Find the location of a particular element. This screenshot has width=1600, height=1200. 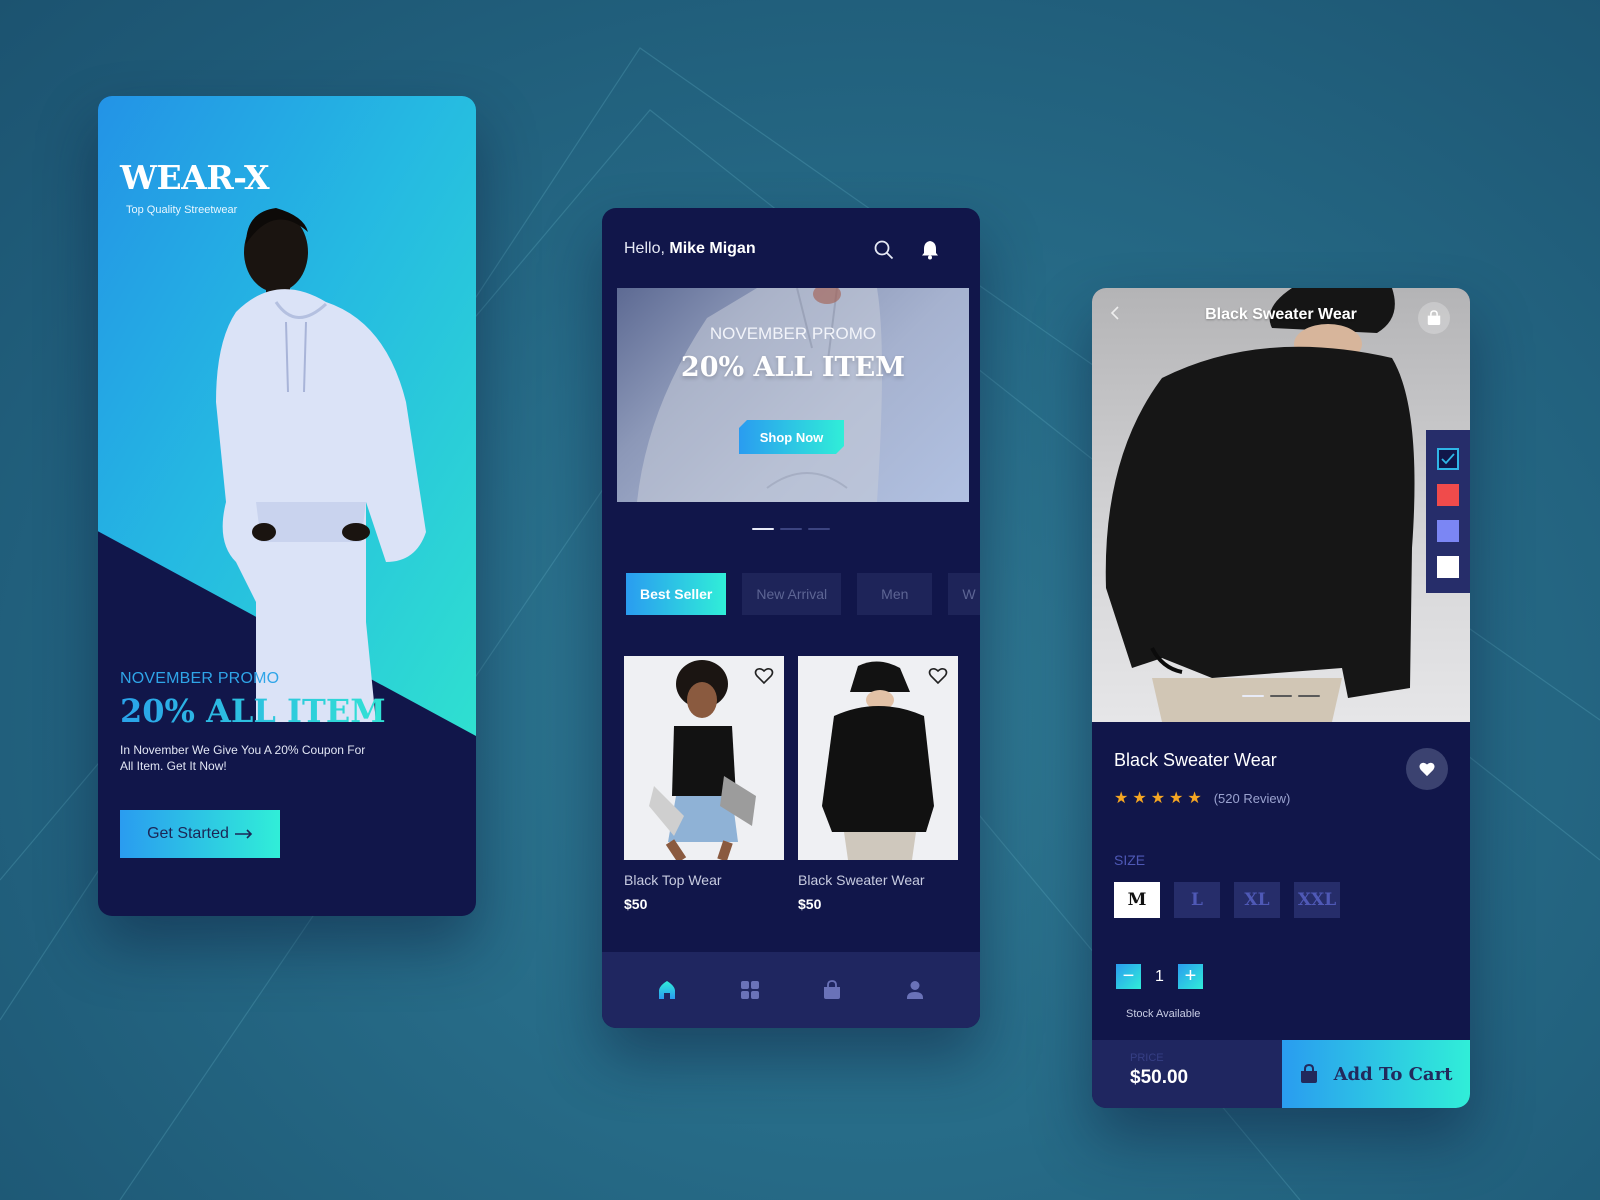

color-swatch-lavender is located at coordinates (1448, 531).